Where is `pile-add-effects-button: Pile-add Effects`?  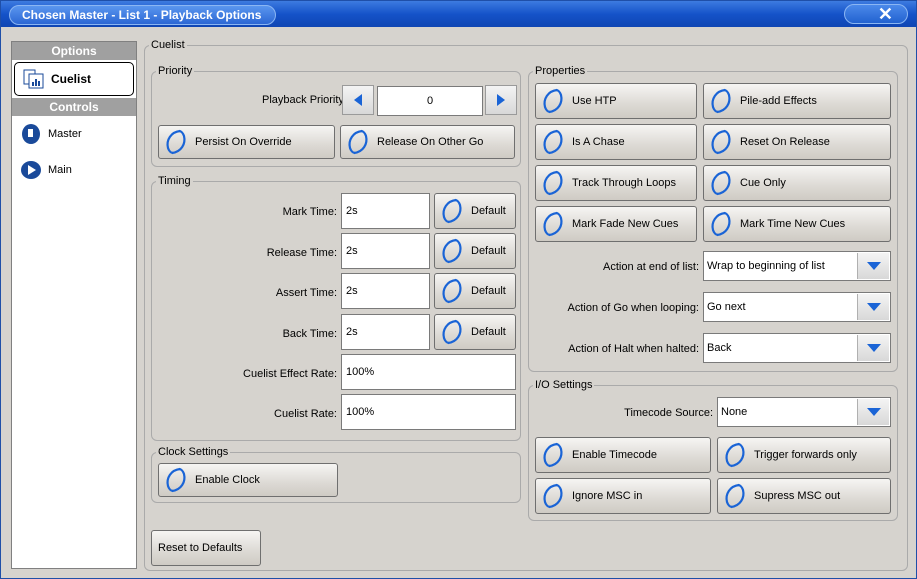 pile-add-effects-button: Pile-add Effects is located at coordinates (797, 101).